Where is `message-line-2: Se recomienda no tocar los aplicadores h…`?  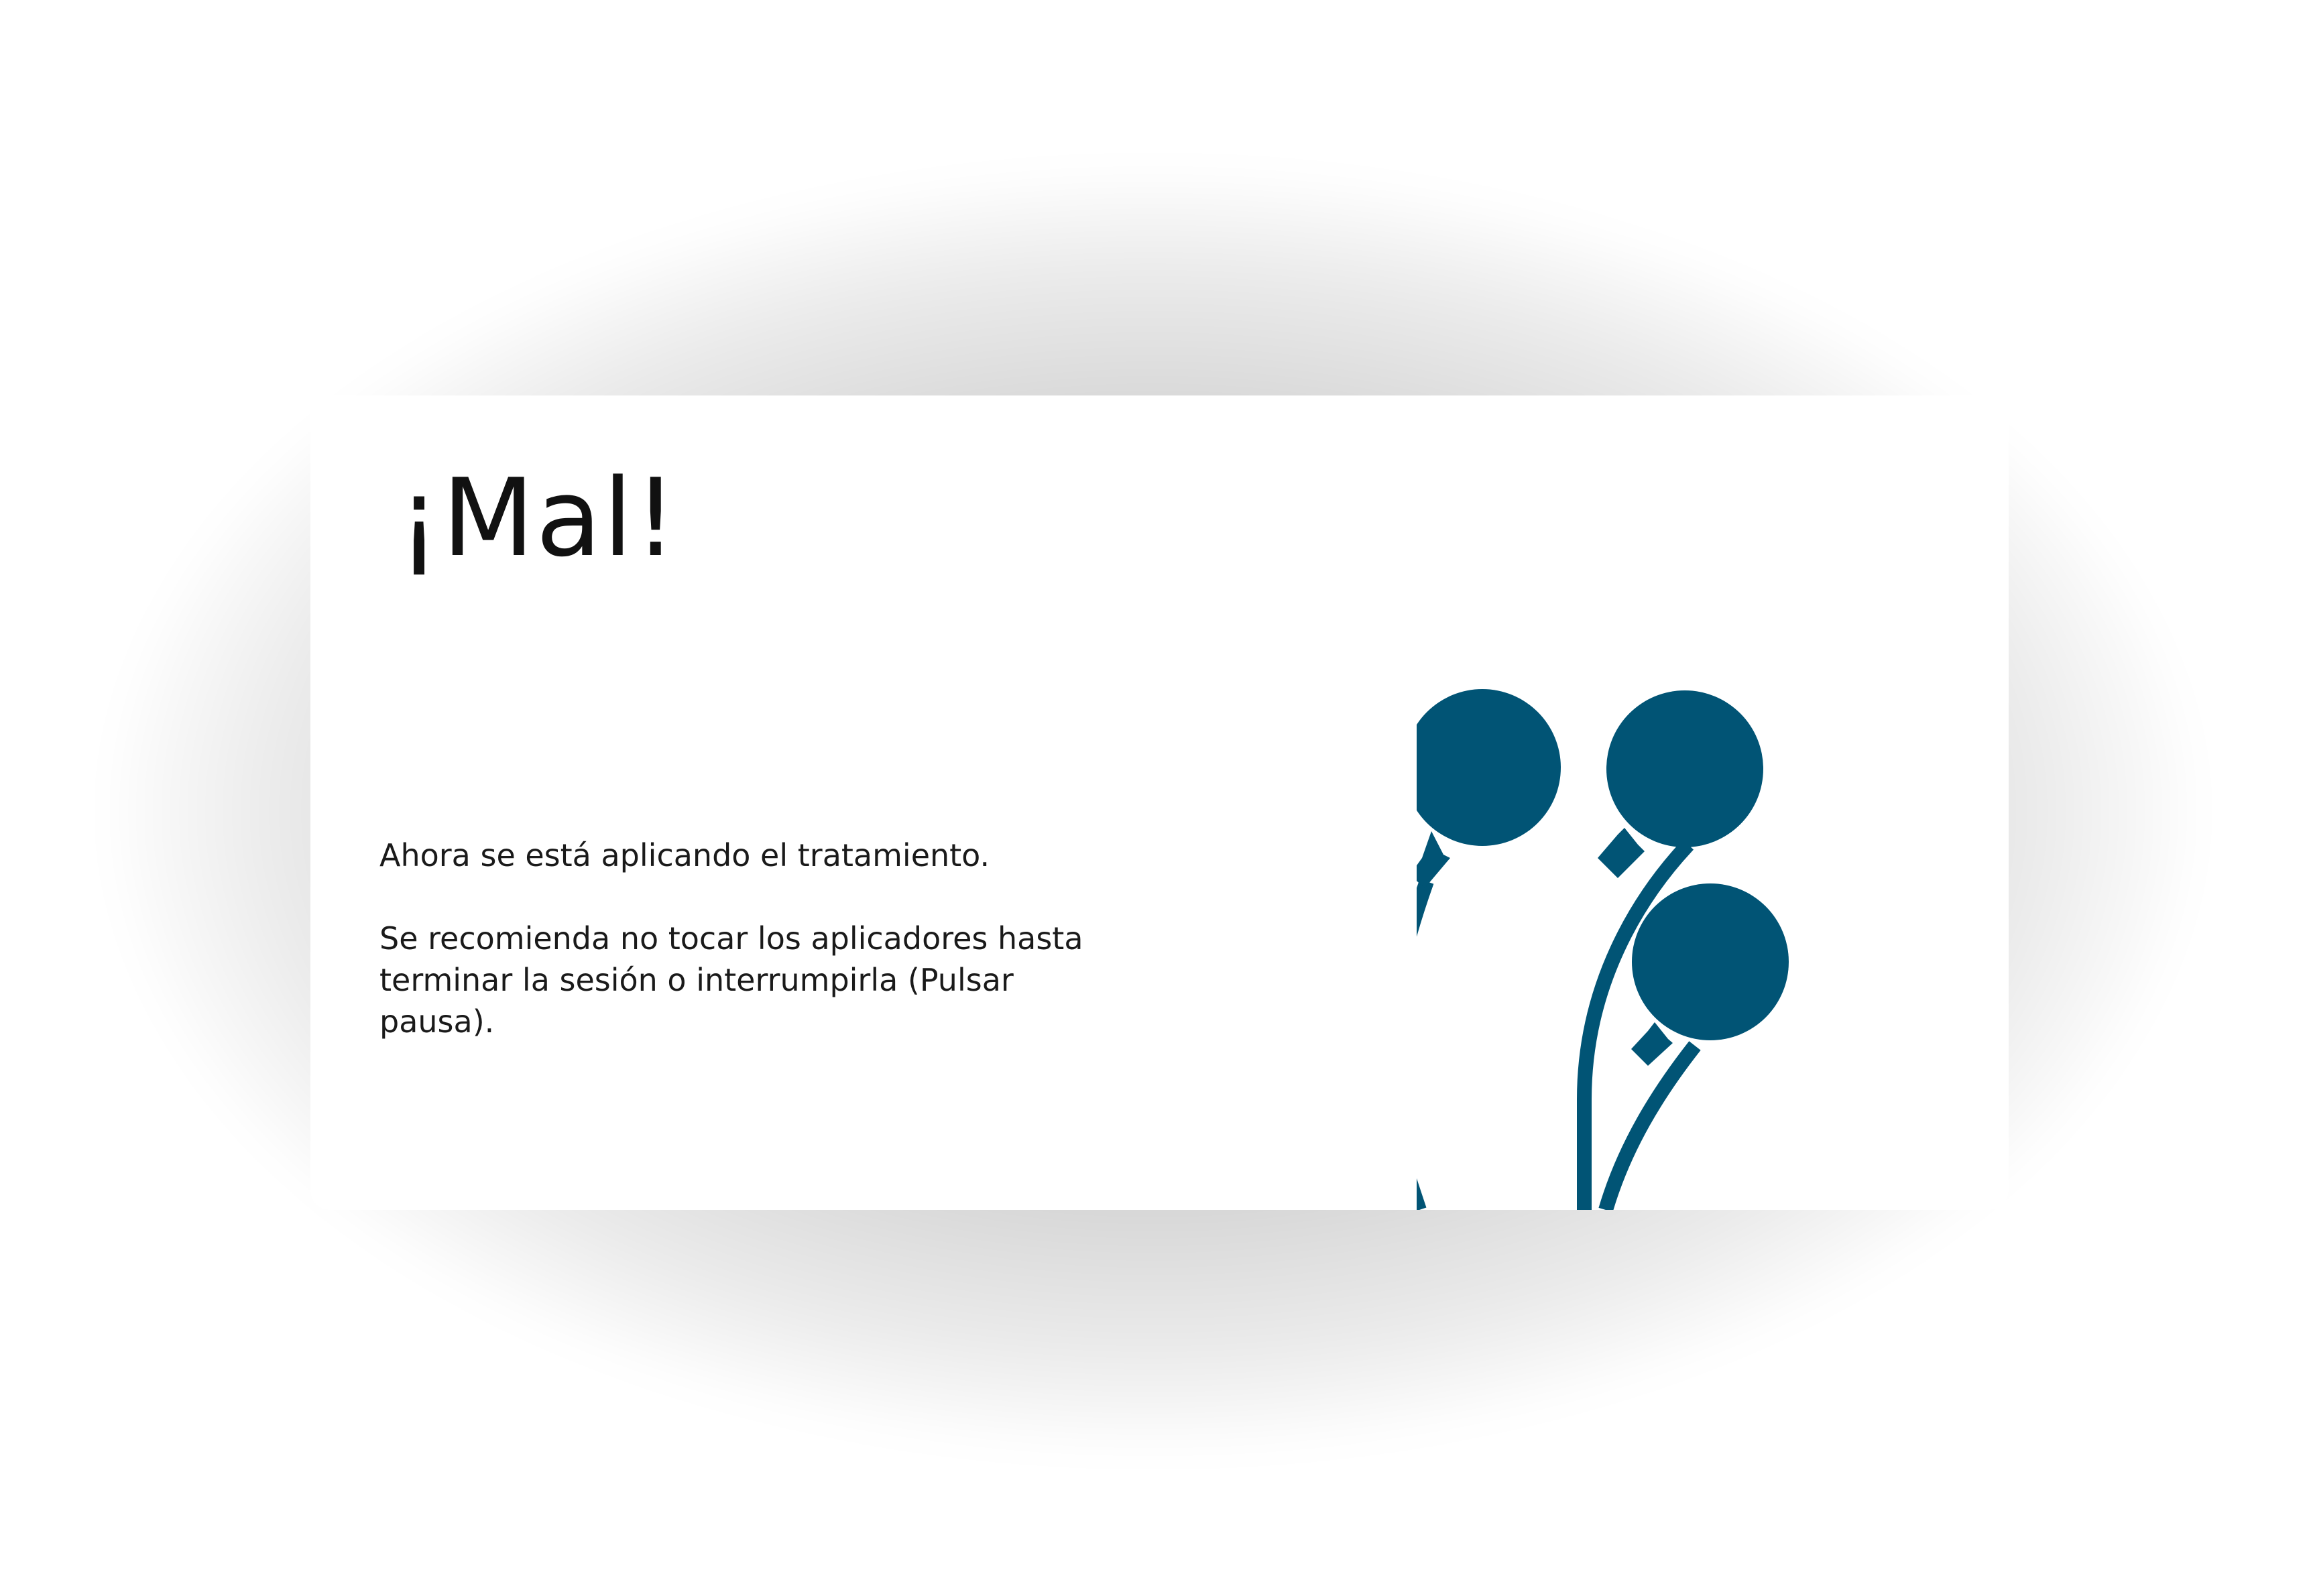 message-line-2: Se recomienda no tocar los aplicadores h… is located at coordinates (731, 980).